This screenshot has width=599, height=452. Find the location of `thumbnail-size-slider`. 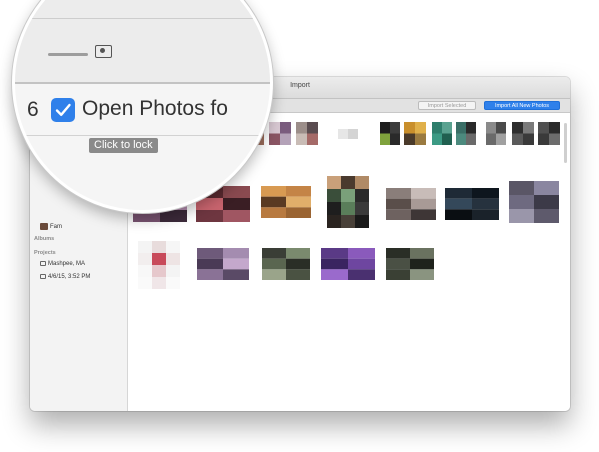

thumbnail-size-slider is located at coordinates (68, 54).